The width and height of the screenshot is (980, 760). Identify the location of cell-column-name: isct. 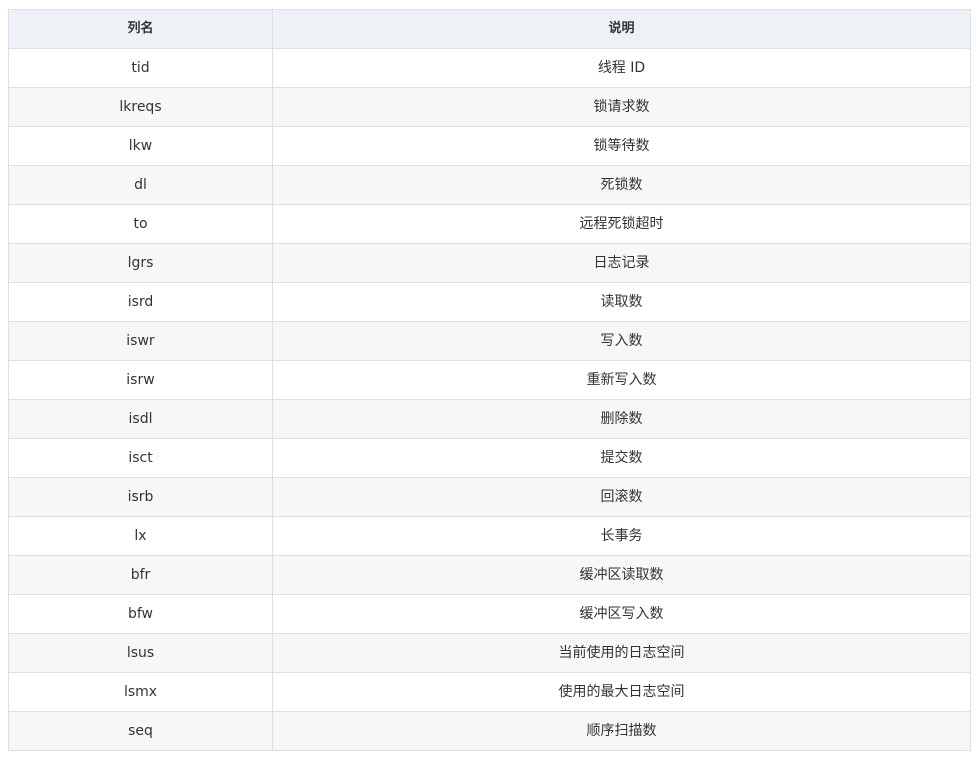
(140, 458).